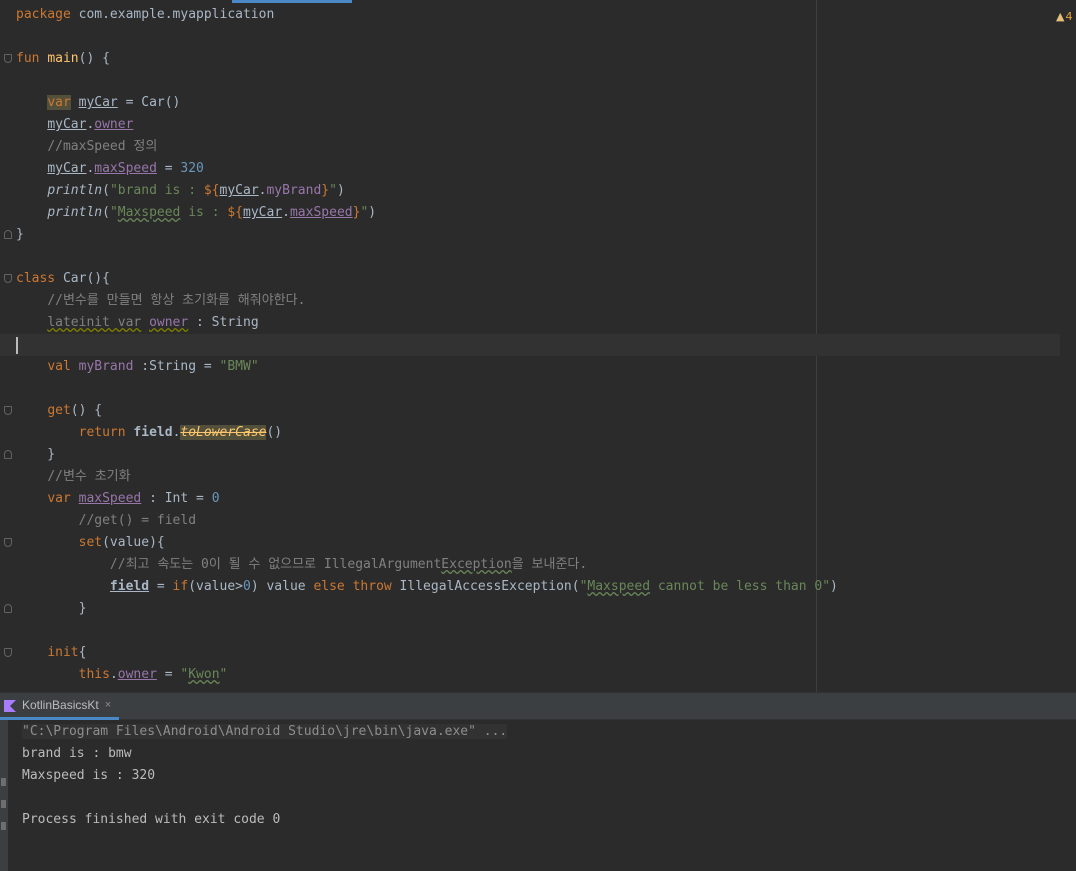  Describe the element at coordinates (538, 675) in the screenshot. I see `code-line: this.owner = "Kwon"` at that location.